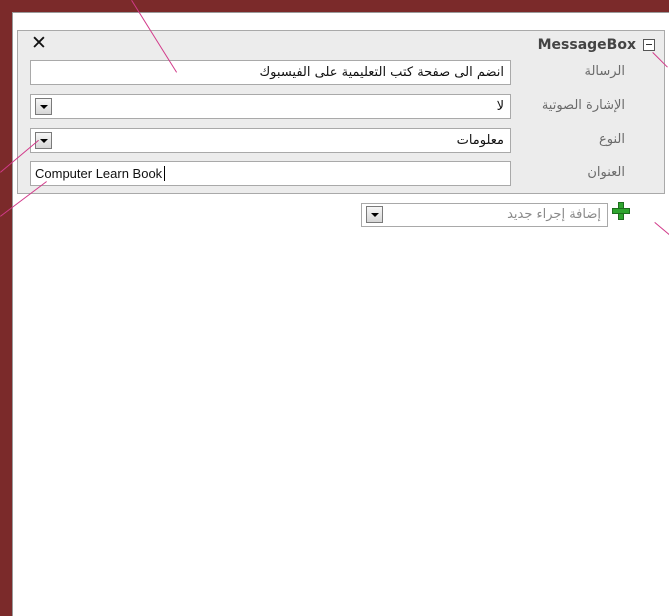 Image resolution: width=669 pixels, height=616 pixels. What do you see at coordinates (270, 106) in the screenshot?
I see `beep-select: لا` at bounding box center [270, 106].